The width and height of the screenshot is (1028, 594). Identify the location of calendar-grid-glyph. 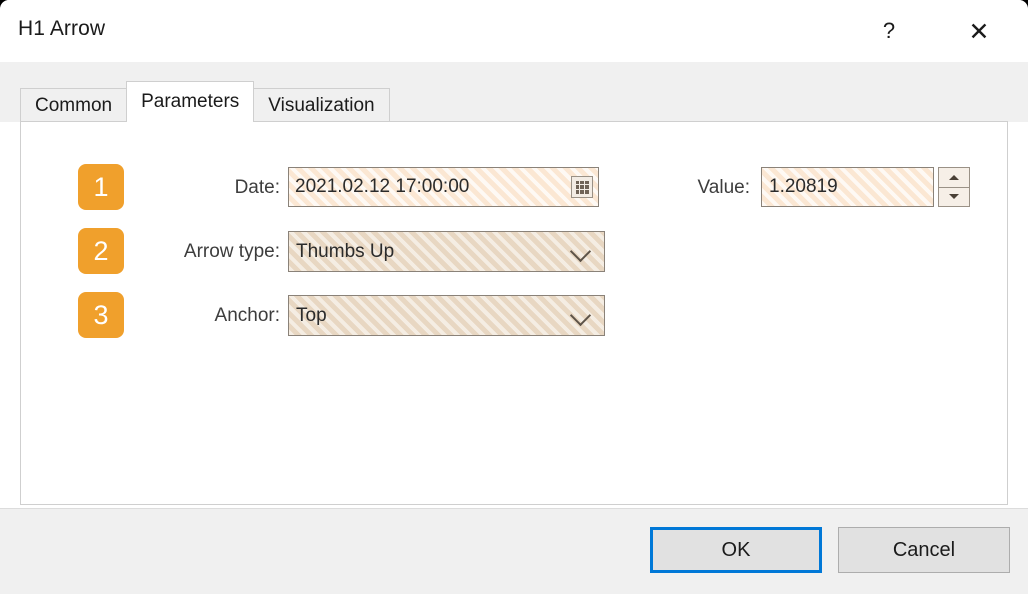
(582, 187).